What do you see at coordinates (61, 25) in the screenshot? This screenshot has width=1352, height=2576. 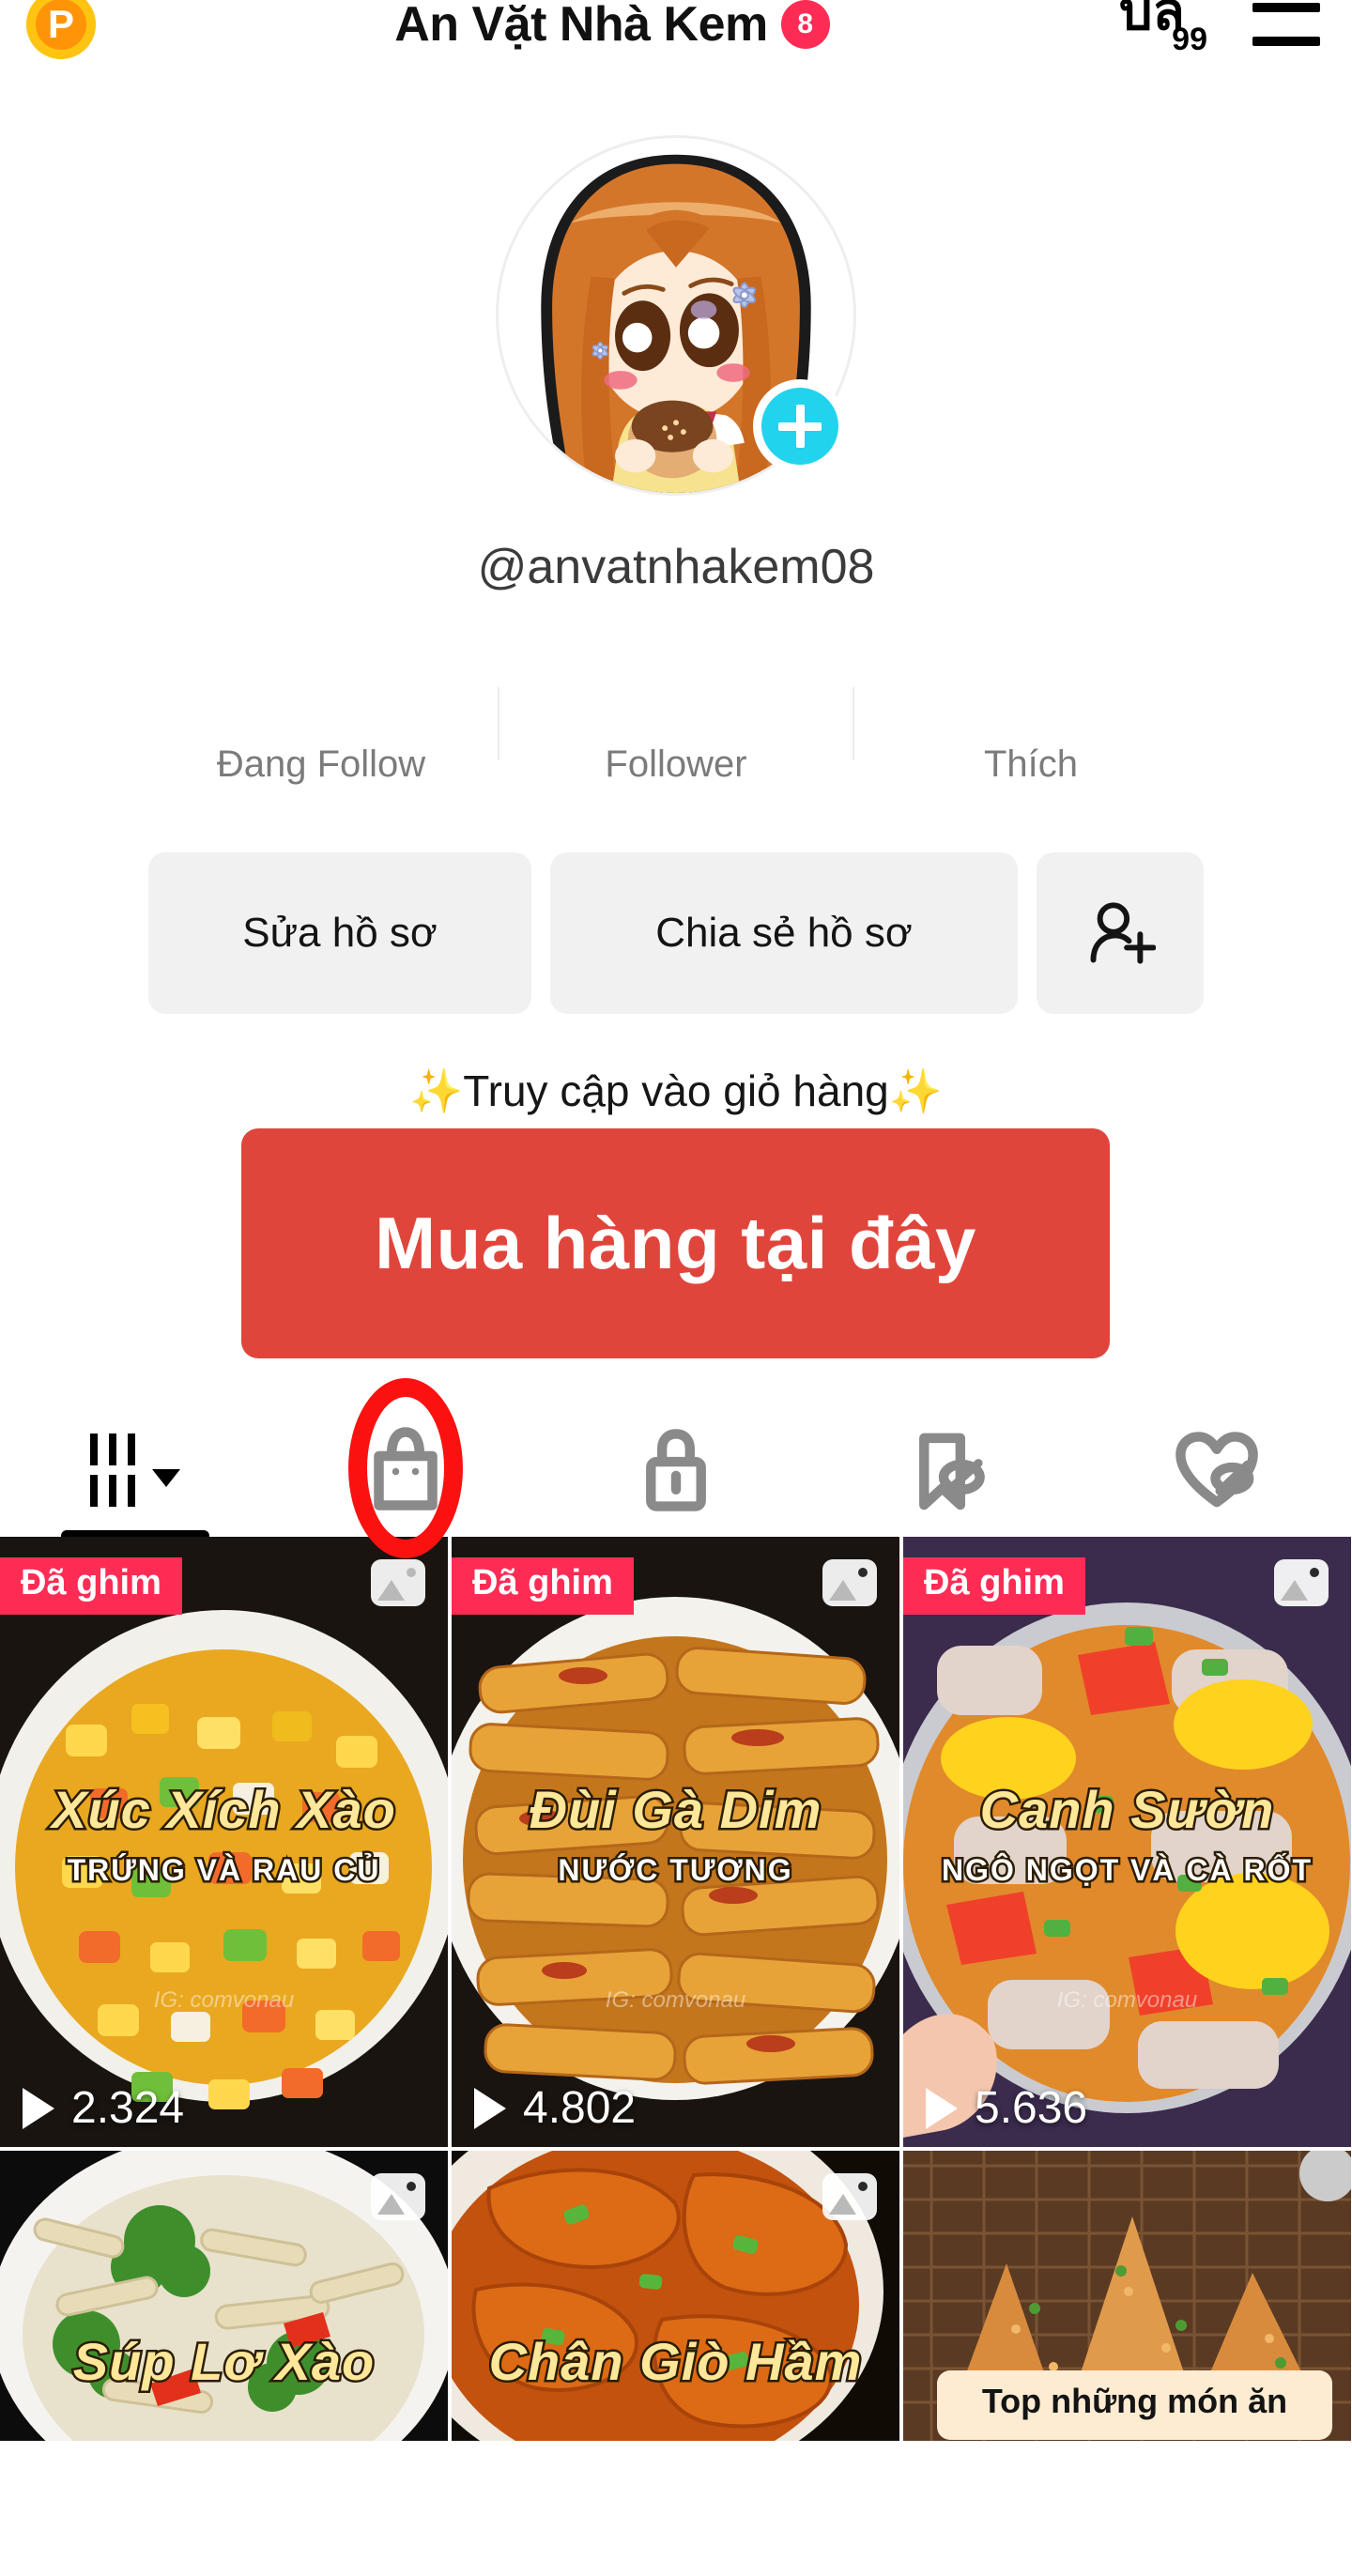 I see `coin-letter: P` at bounding box center [61, 25].